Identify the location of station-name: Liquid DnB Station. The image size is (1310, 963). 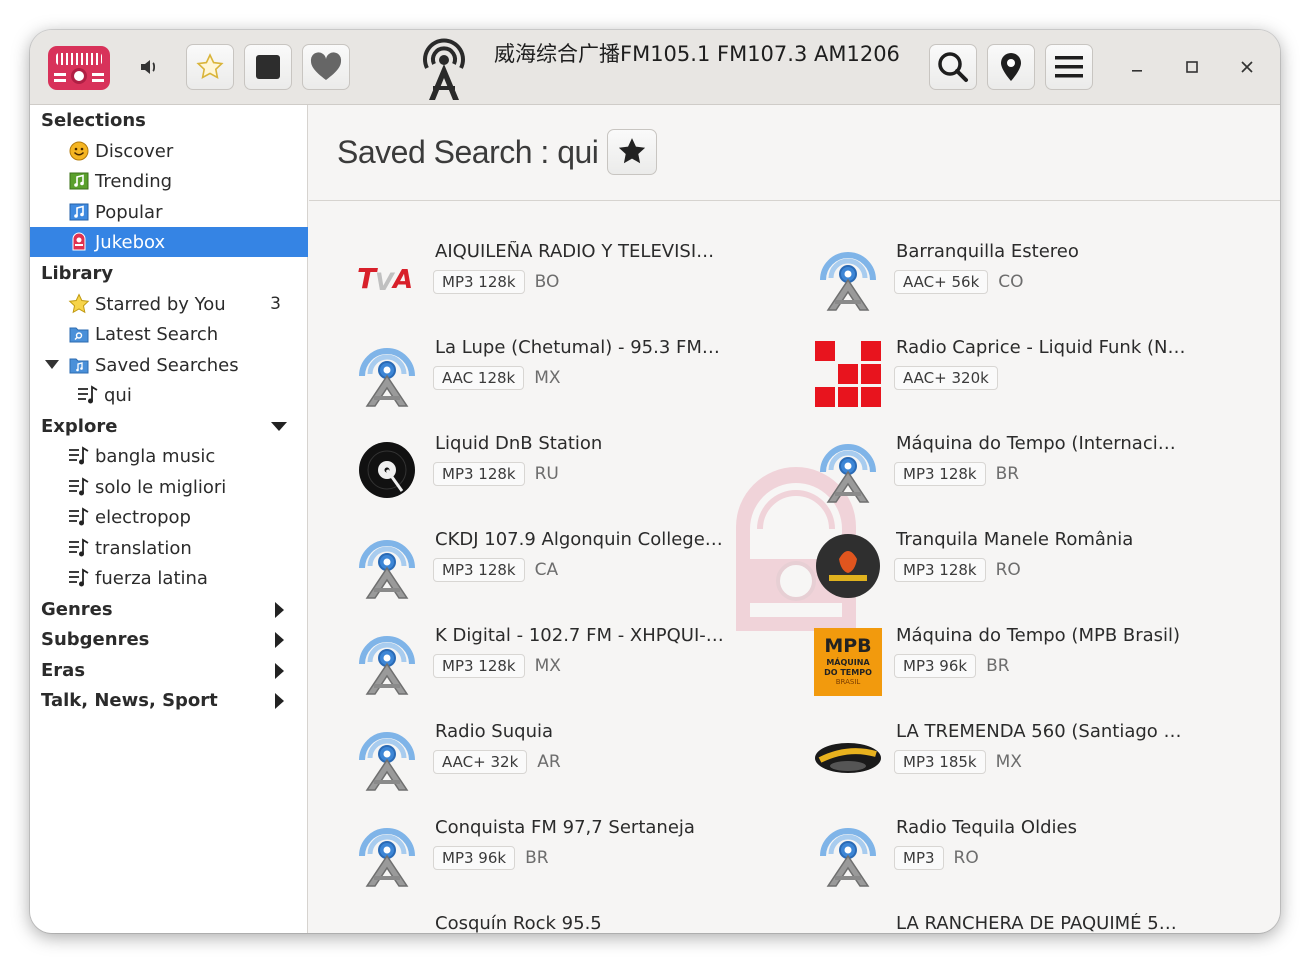
(519, 443).